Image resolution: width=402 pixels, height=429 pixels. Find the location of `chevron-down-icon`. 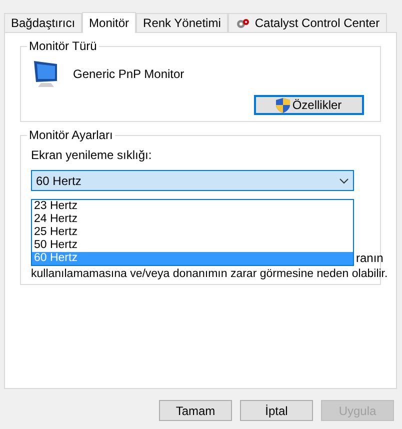

chevron-down-icon is located at coordinates (344, 181).